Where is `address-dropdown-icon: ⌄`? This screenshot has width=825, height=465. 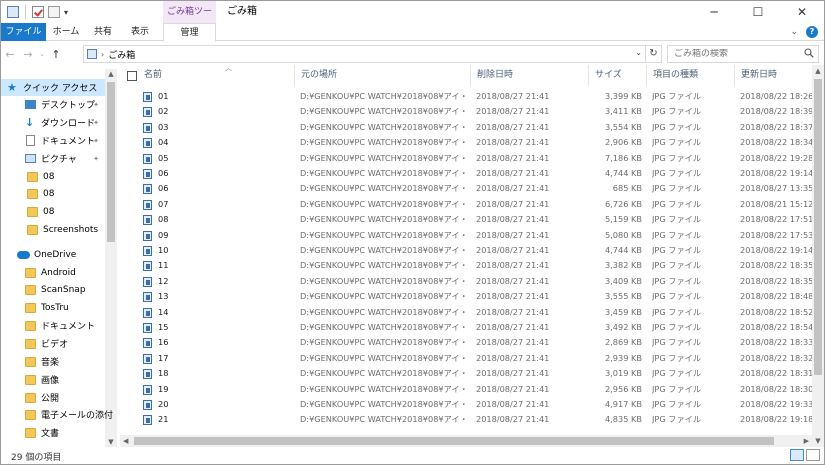 address-dropdown-icon: ⌄ is located at coordinates (638, 52).